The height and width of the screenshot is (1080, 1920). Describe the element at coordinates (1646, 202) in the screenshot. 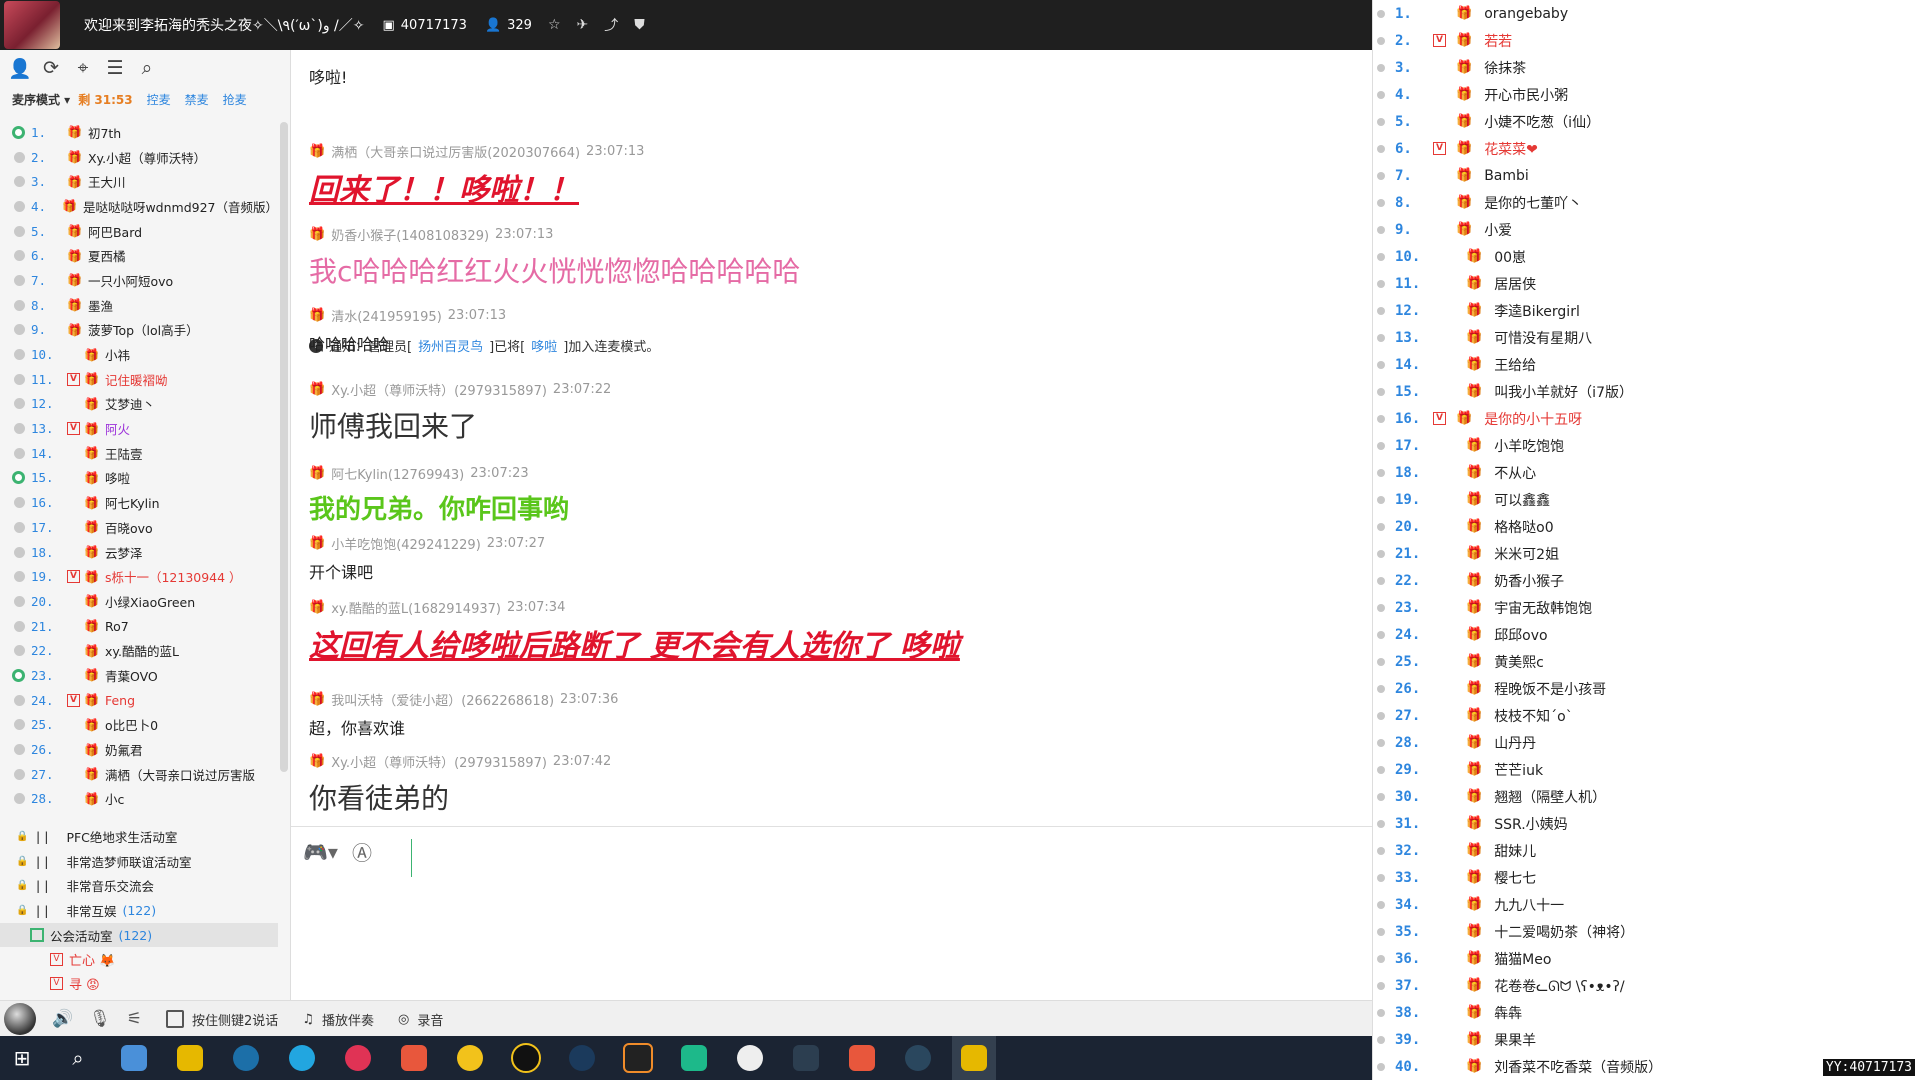

I see `member-list-item: 8. 🎁 是你的七董吖丶` at that location.